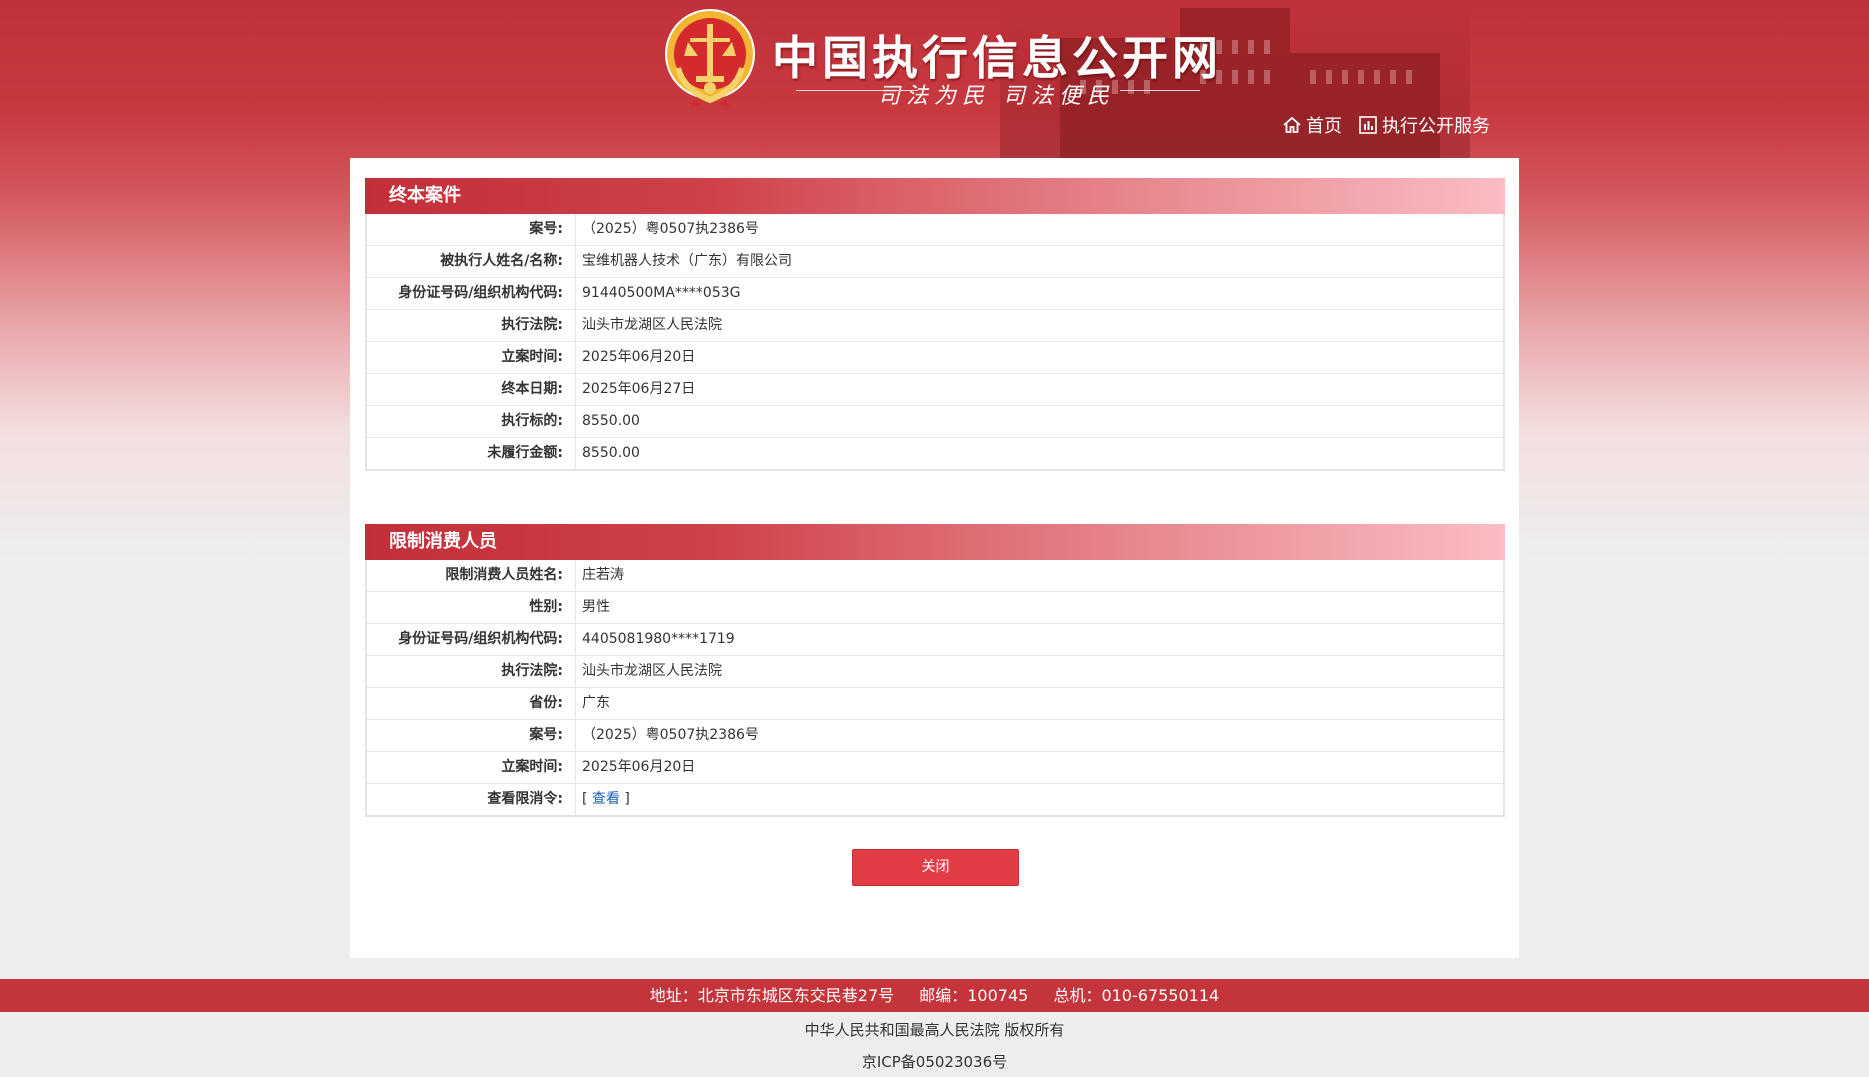 This screenshot has width=1869, height=1077. I want to click on row-value: 广东, so click(596, 703).